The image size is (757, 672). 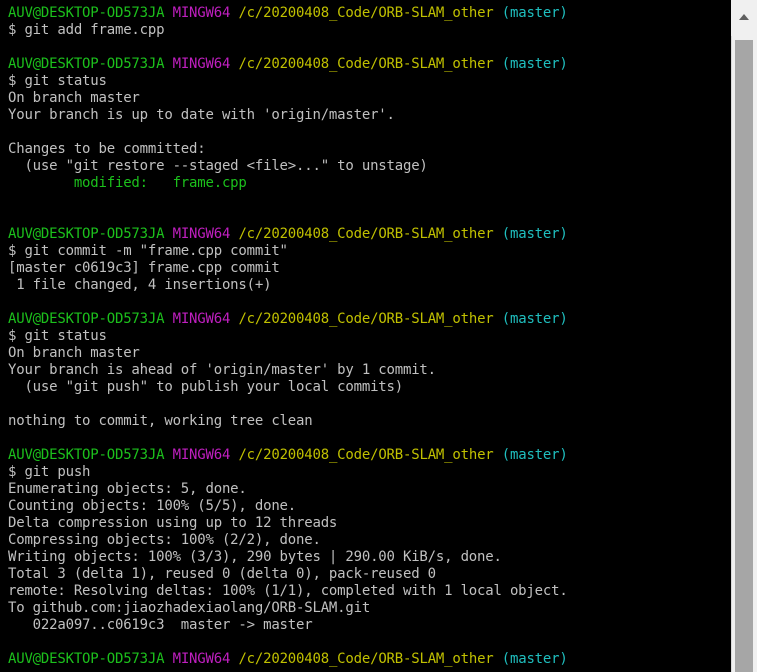 I want to click on output-line: Counting objects: 100% (5/5), done., so click(x=152, y=506).